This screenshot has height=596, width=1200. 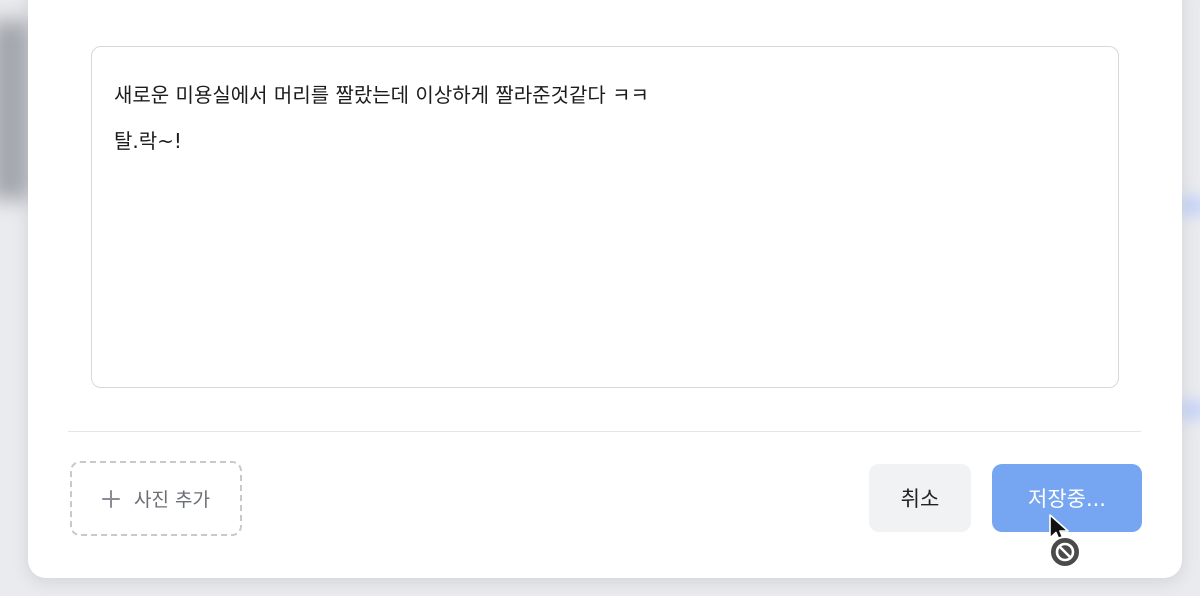 I want to click on plus-icon, so click(x=111, y=498).